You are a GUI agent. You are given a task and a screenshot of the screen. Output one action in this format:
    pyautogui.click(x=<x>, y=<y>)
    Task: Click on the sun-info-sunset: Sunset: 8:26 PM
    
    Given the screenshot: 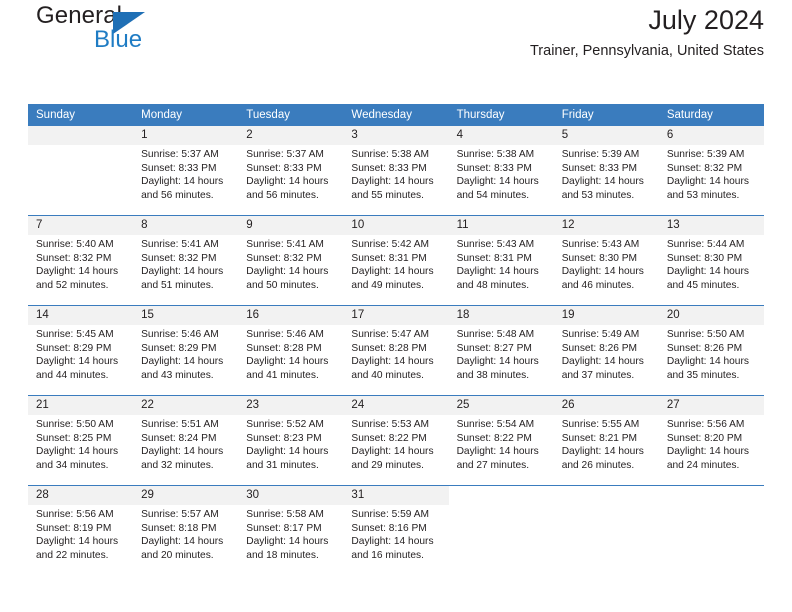 What is the action you would take?
    pyautogui.click(x=704, y=348)
    